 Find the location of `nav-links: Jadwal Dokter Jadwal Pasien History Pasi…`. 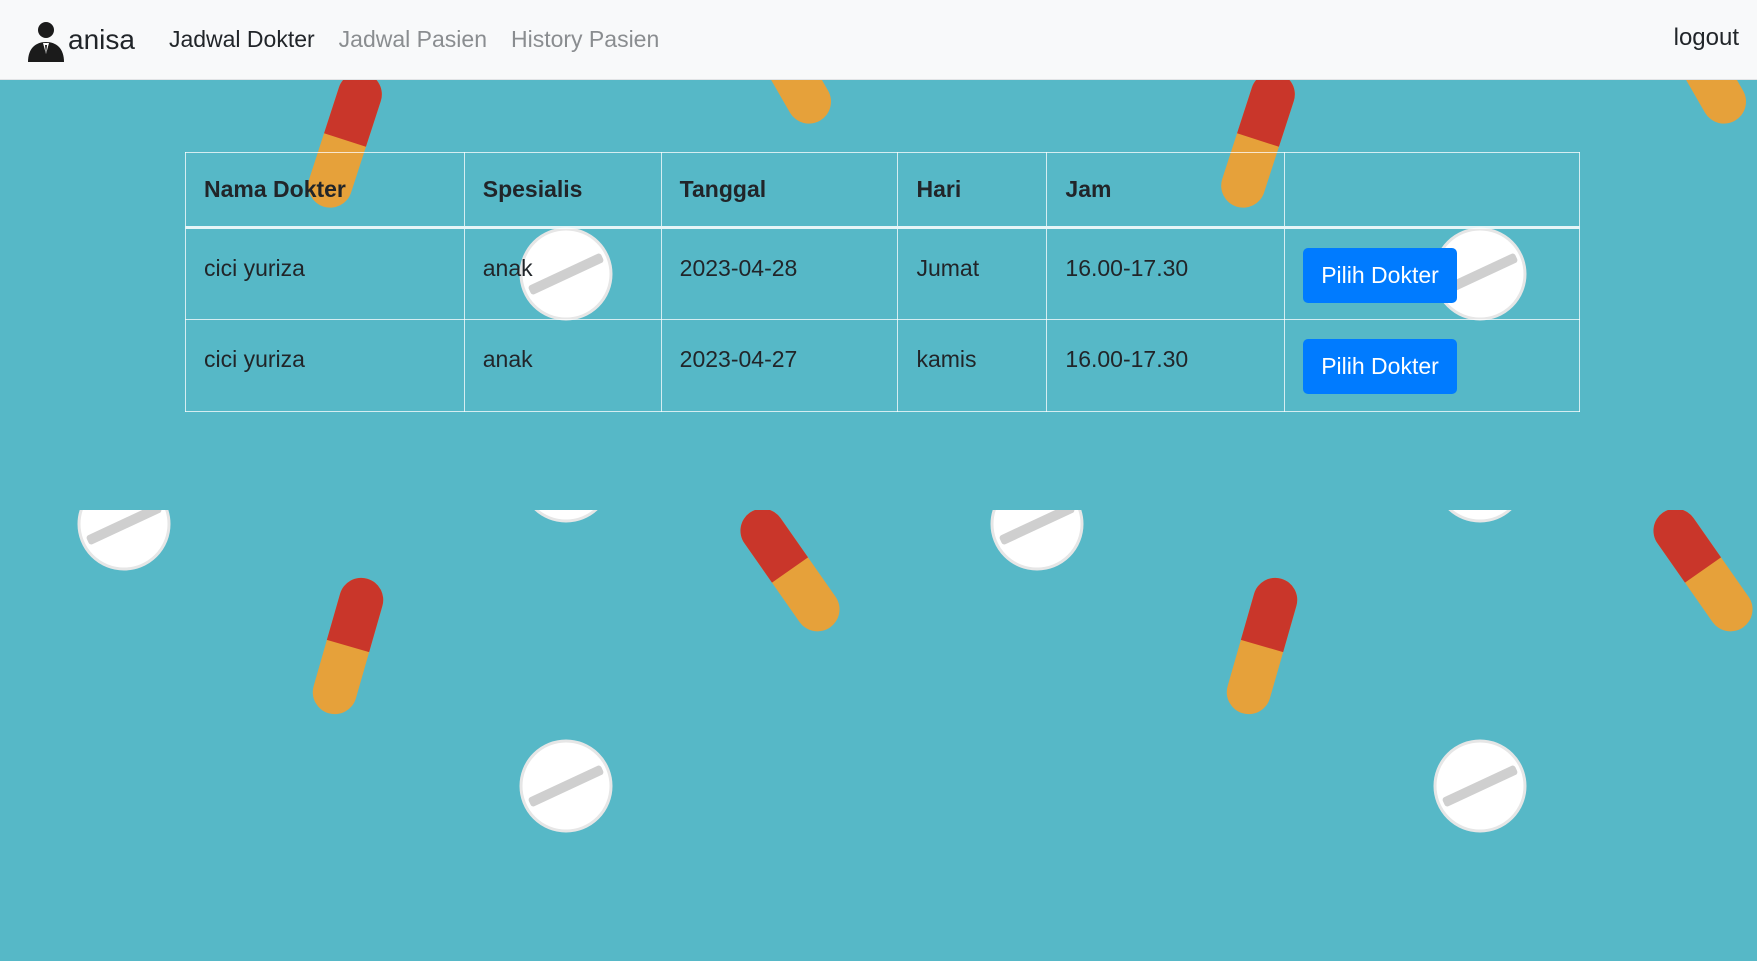

nav-links: Jadwal Dokter Jadwal Pasien History Pasi… is located at coordinates (426, 39).